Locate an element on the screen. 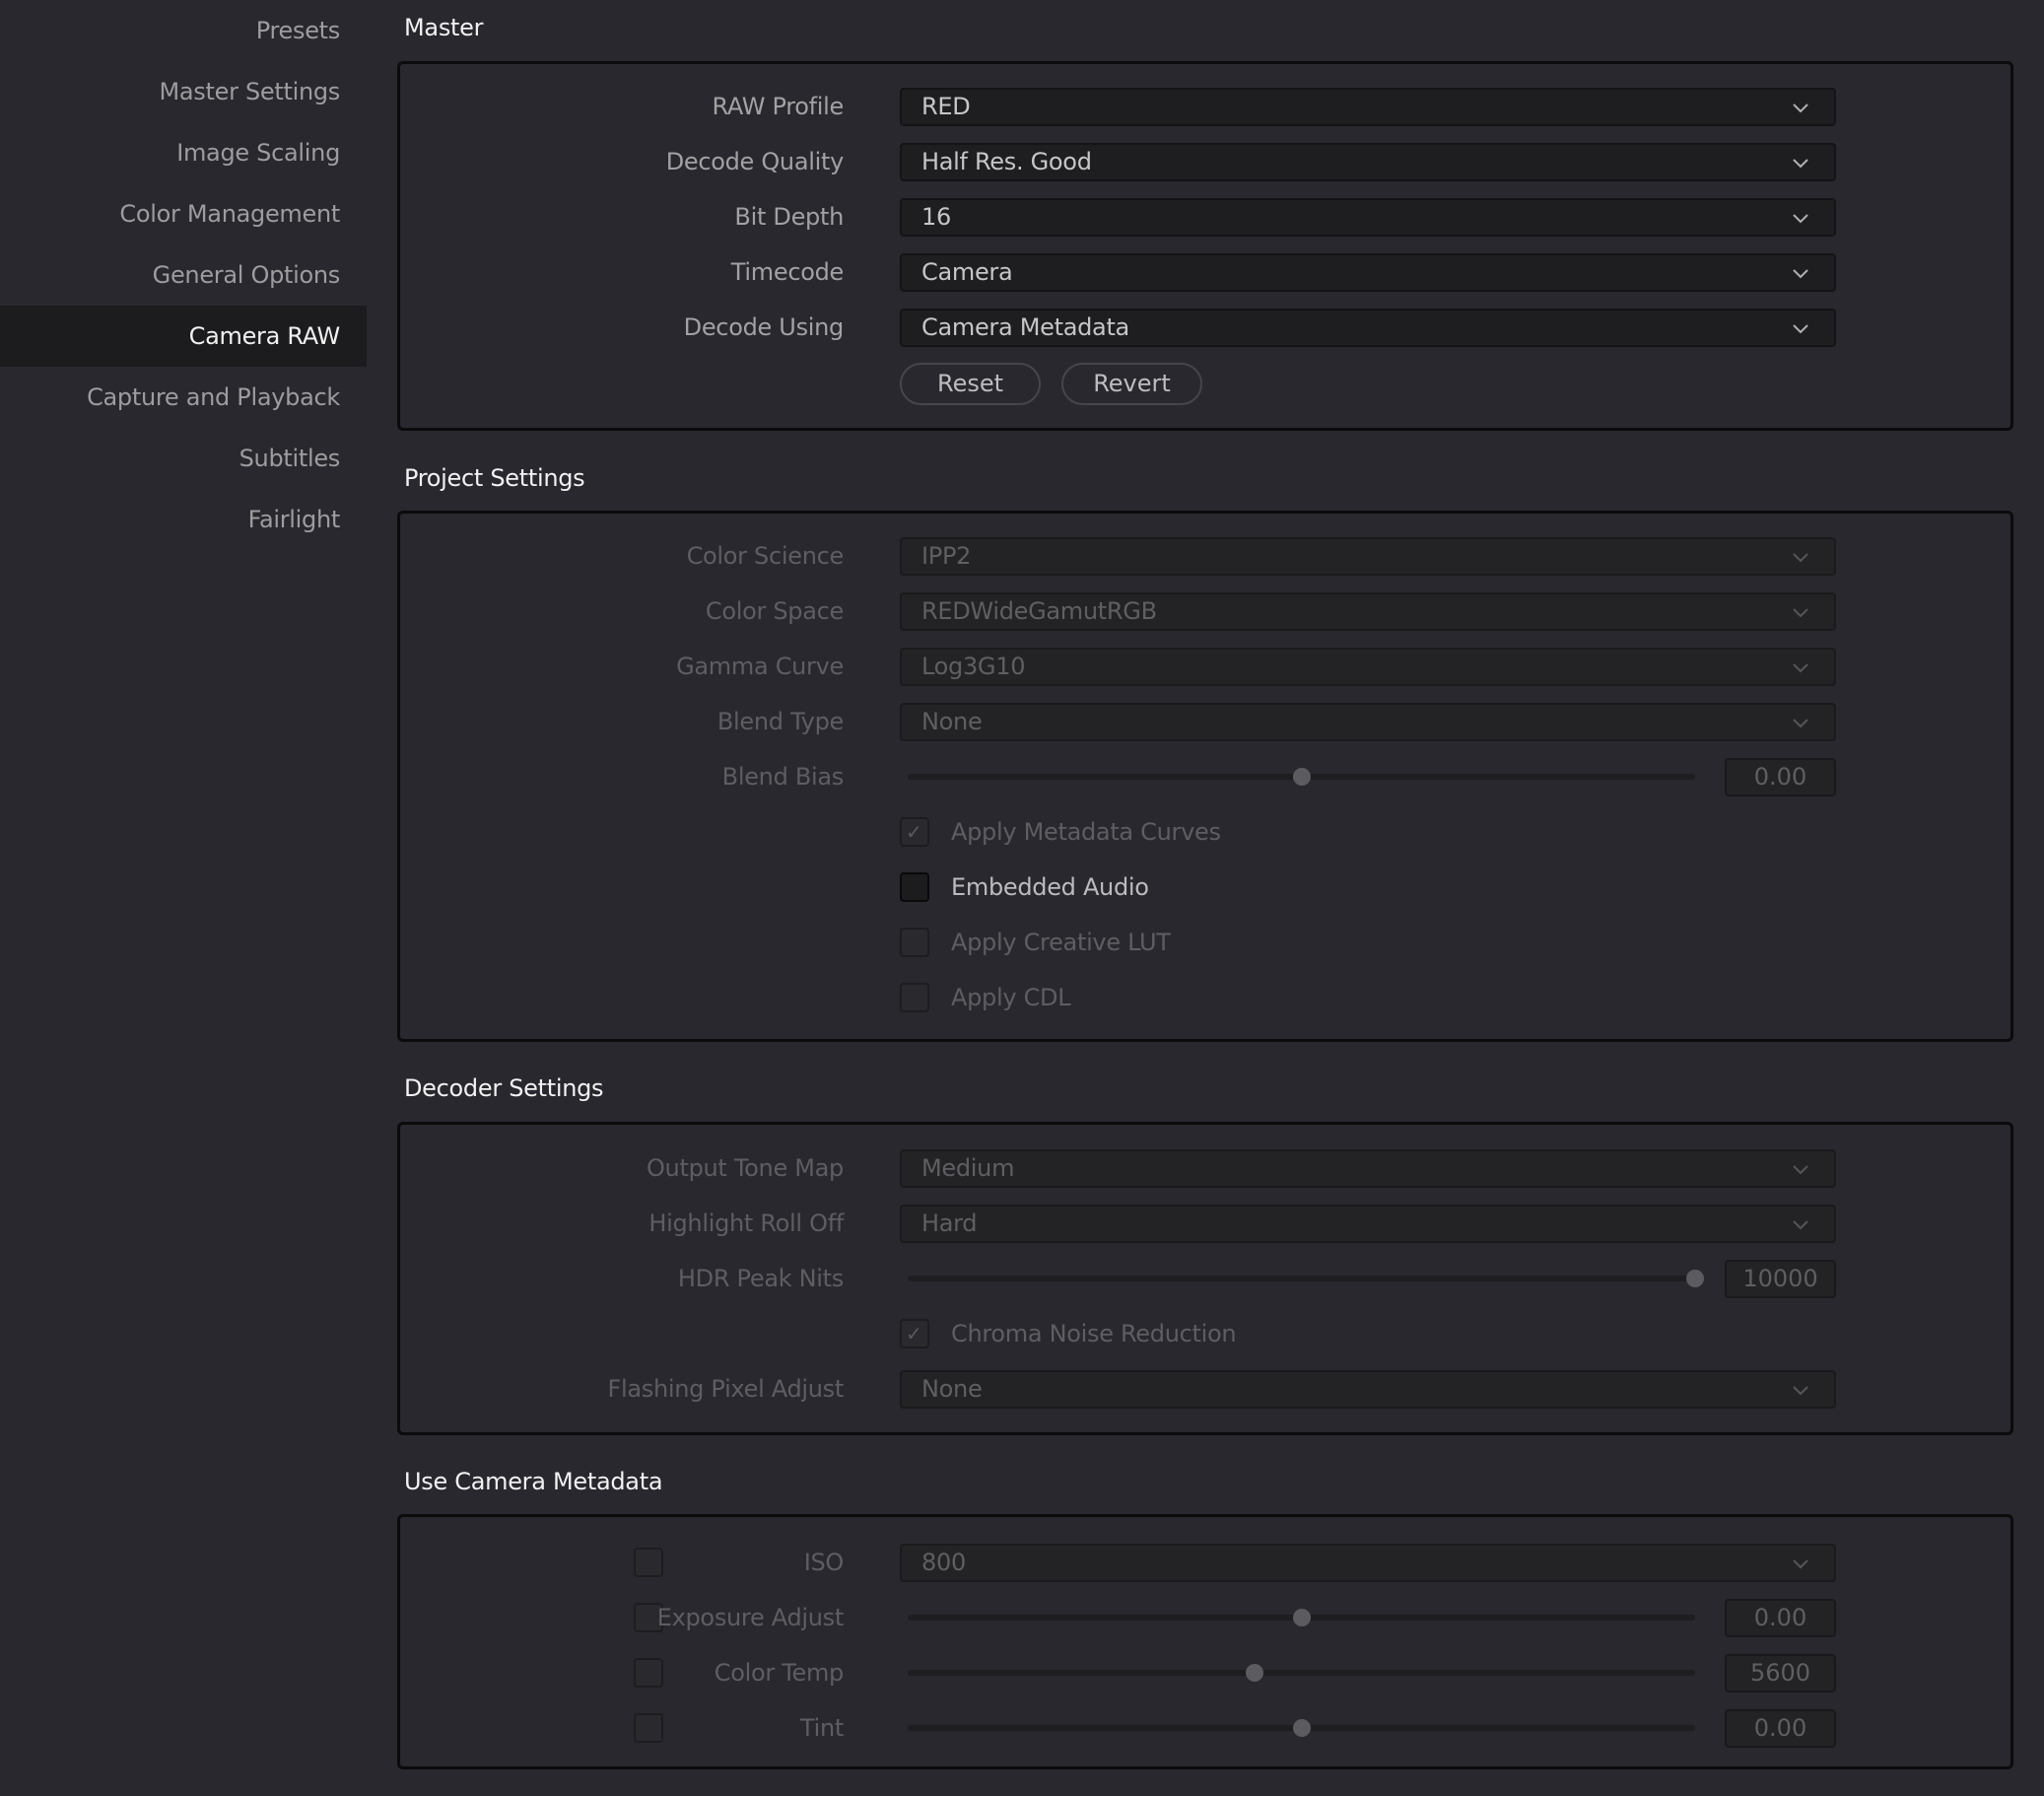 Image resolution: width=2044 pixels, height=1796 pixels. timecode-label: Timecode is located at coordinates (787, 272).